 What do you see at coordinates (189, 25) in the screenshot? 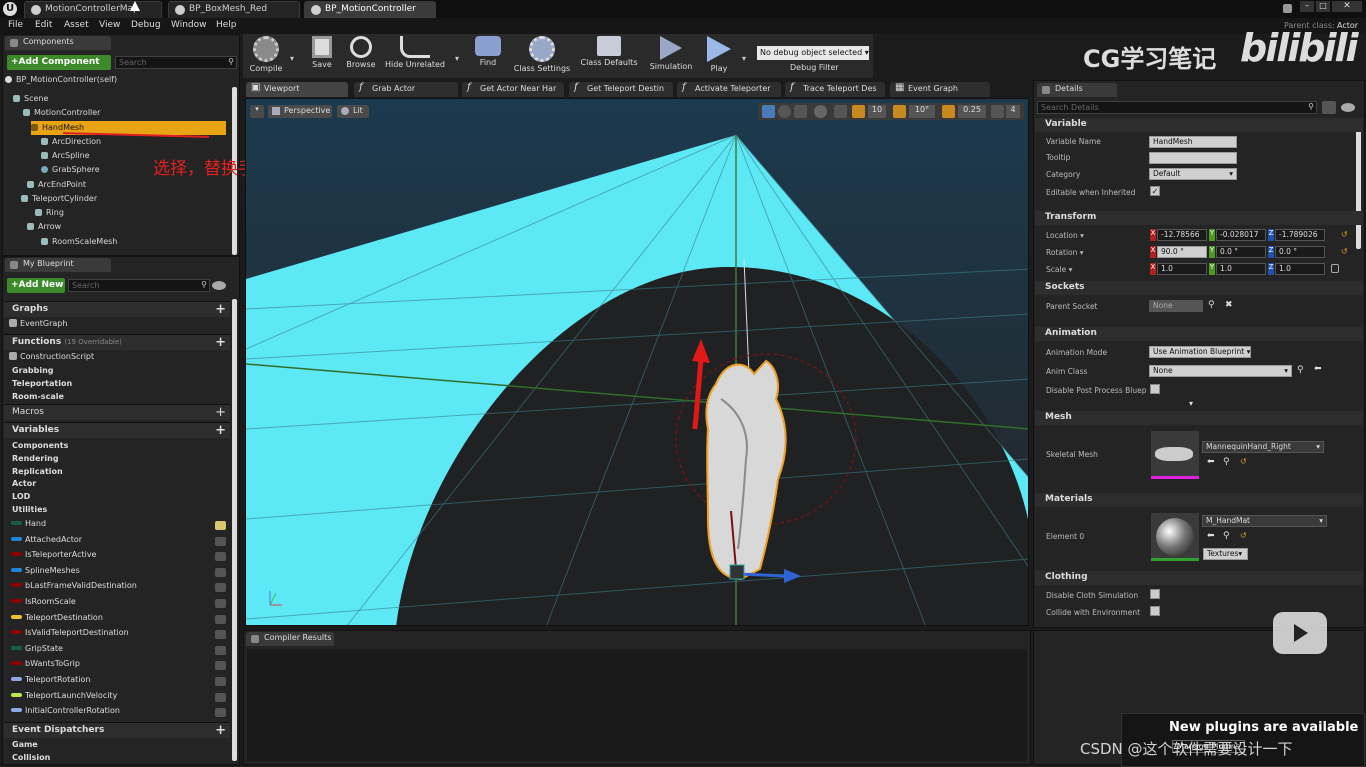
I see `menu-window: Window` at bounding box center [189, 25].